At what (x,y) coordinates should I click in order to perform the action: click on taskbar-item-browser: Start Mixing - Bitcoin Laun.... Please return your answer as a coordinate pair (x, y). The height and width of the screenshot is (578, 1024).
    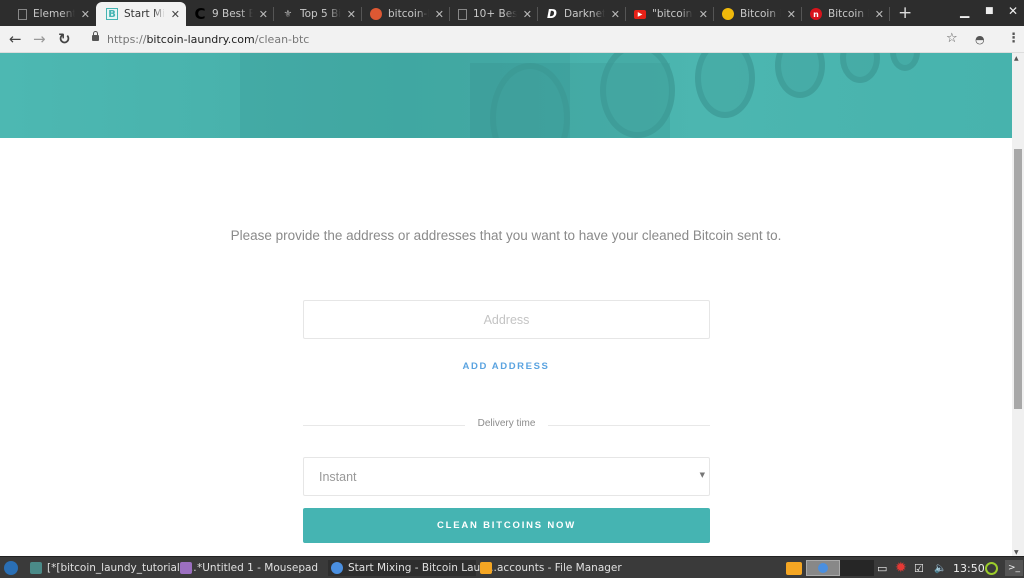
    Looking at the image, I should click on (412, 568).